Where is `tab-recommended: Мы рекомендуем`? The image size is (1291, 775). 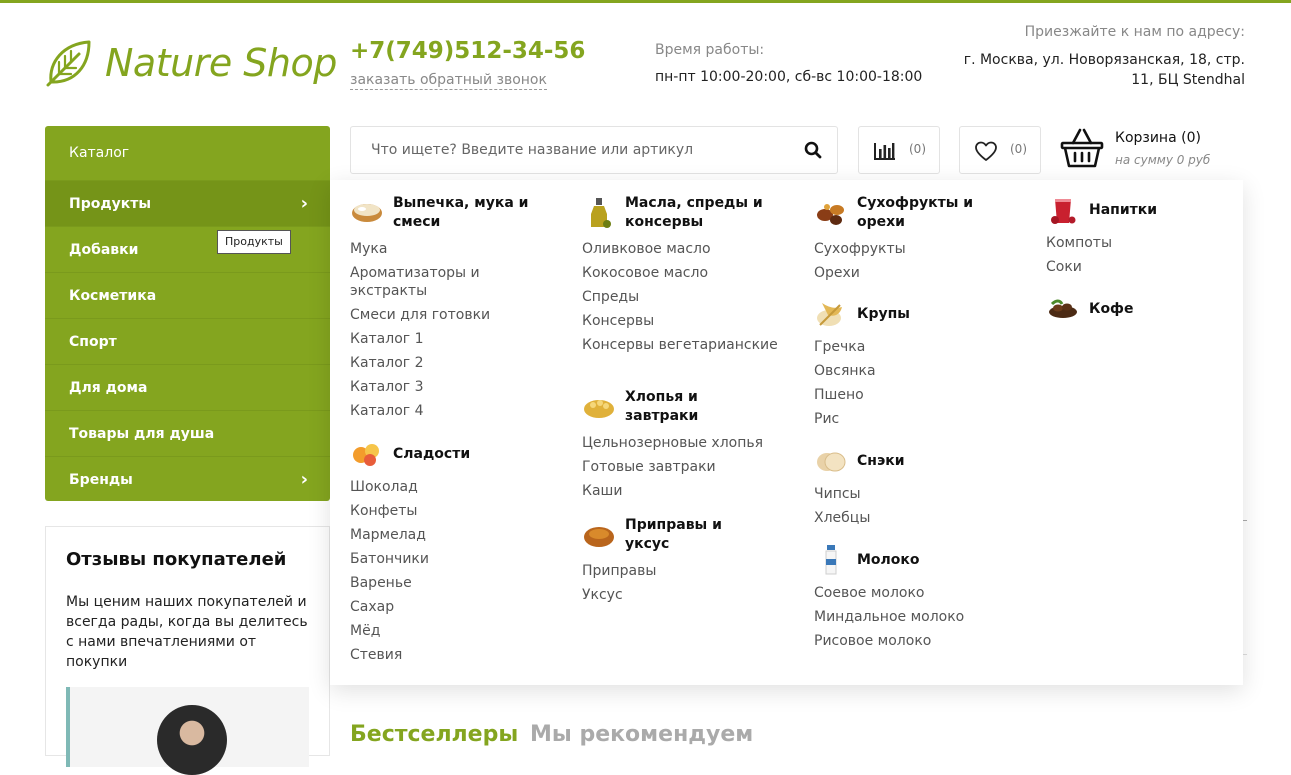
tab-recommended: Мы рекомендуем is located at coordinates (641, 734).